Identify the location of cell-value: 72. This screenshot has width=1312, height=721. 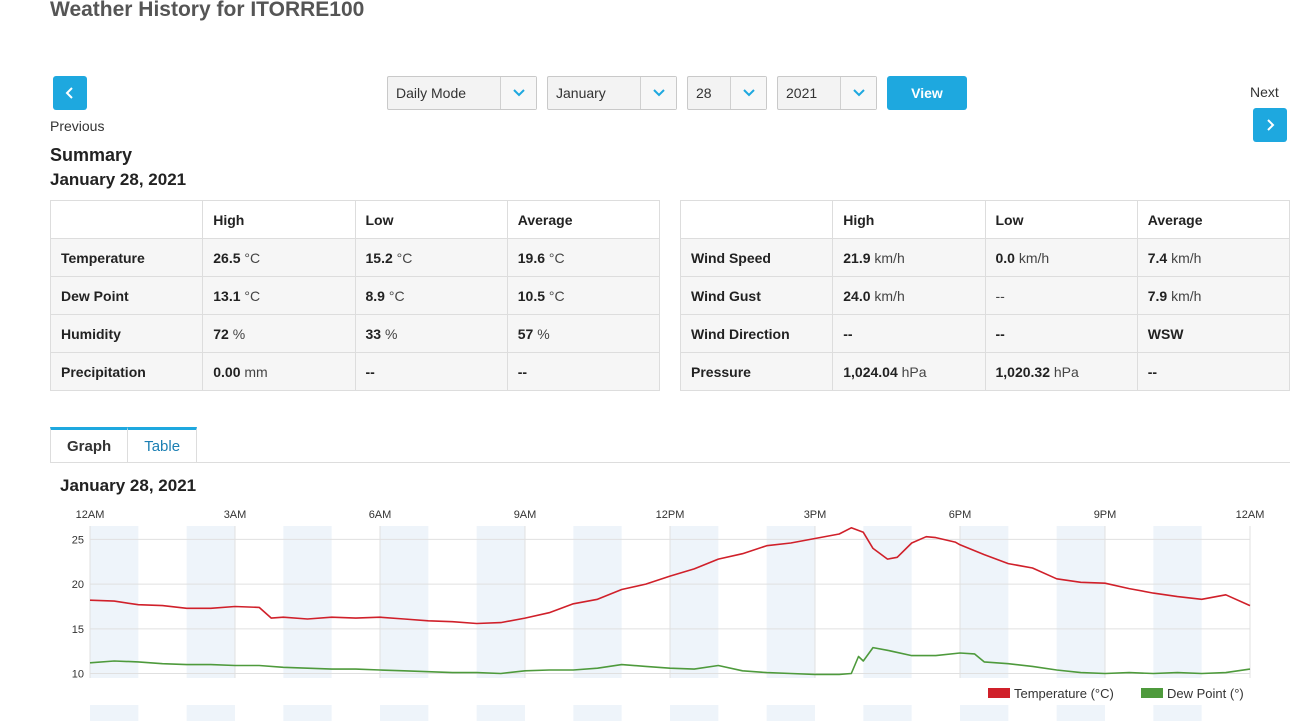
(221, 333).